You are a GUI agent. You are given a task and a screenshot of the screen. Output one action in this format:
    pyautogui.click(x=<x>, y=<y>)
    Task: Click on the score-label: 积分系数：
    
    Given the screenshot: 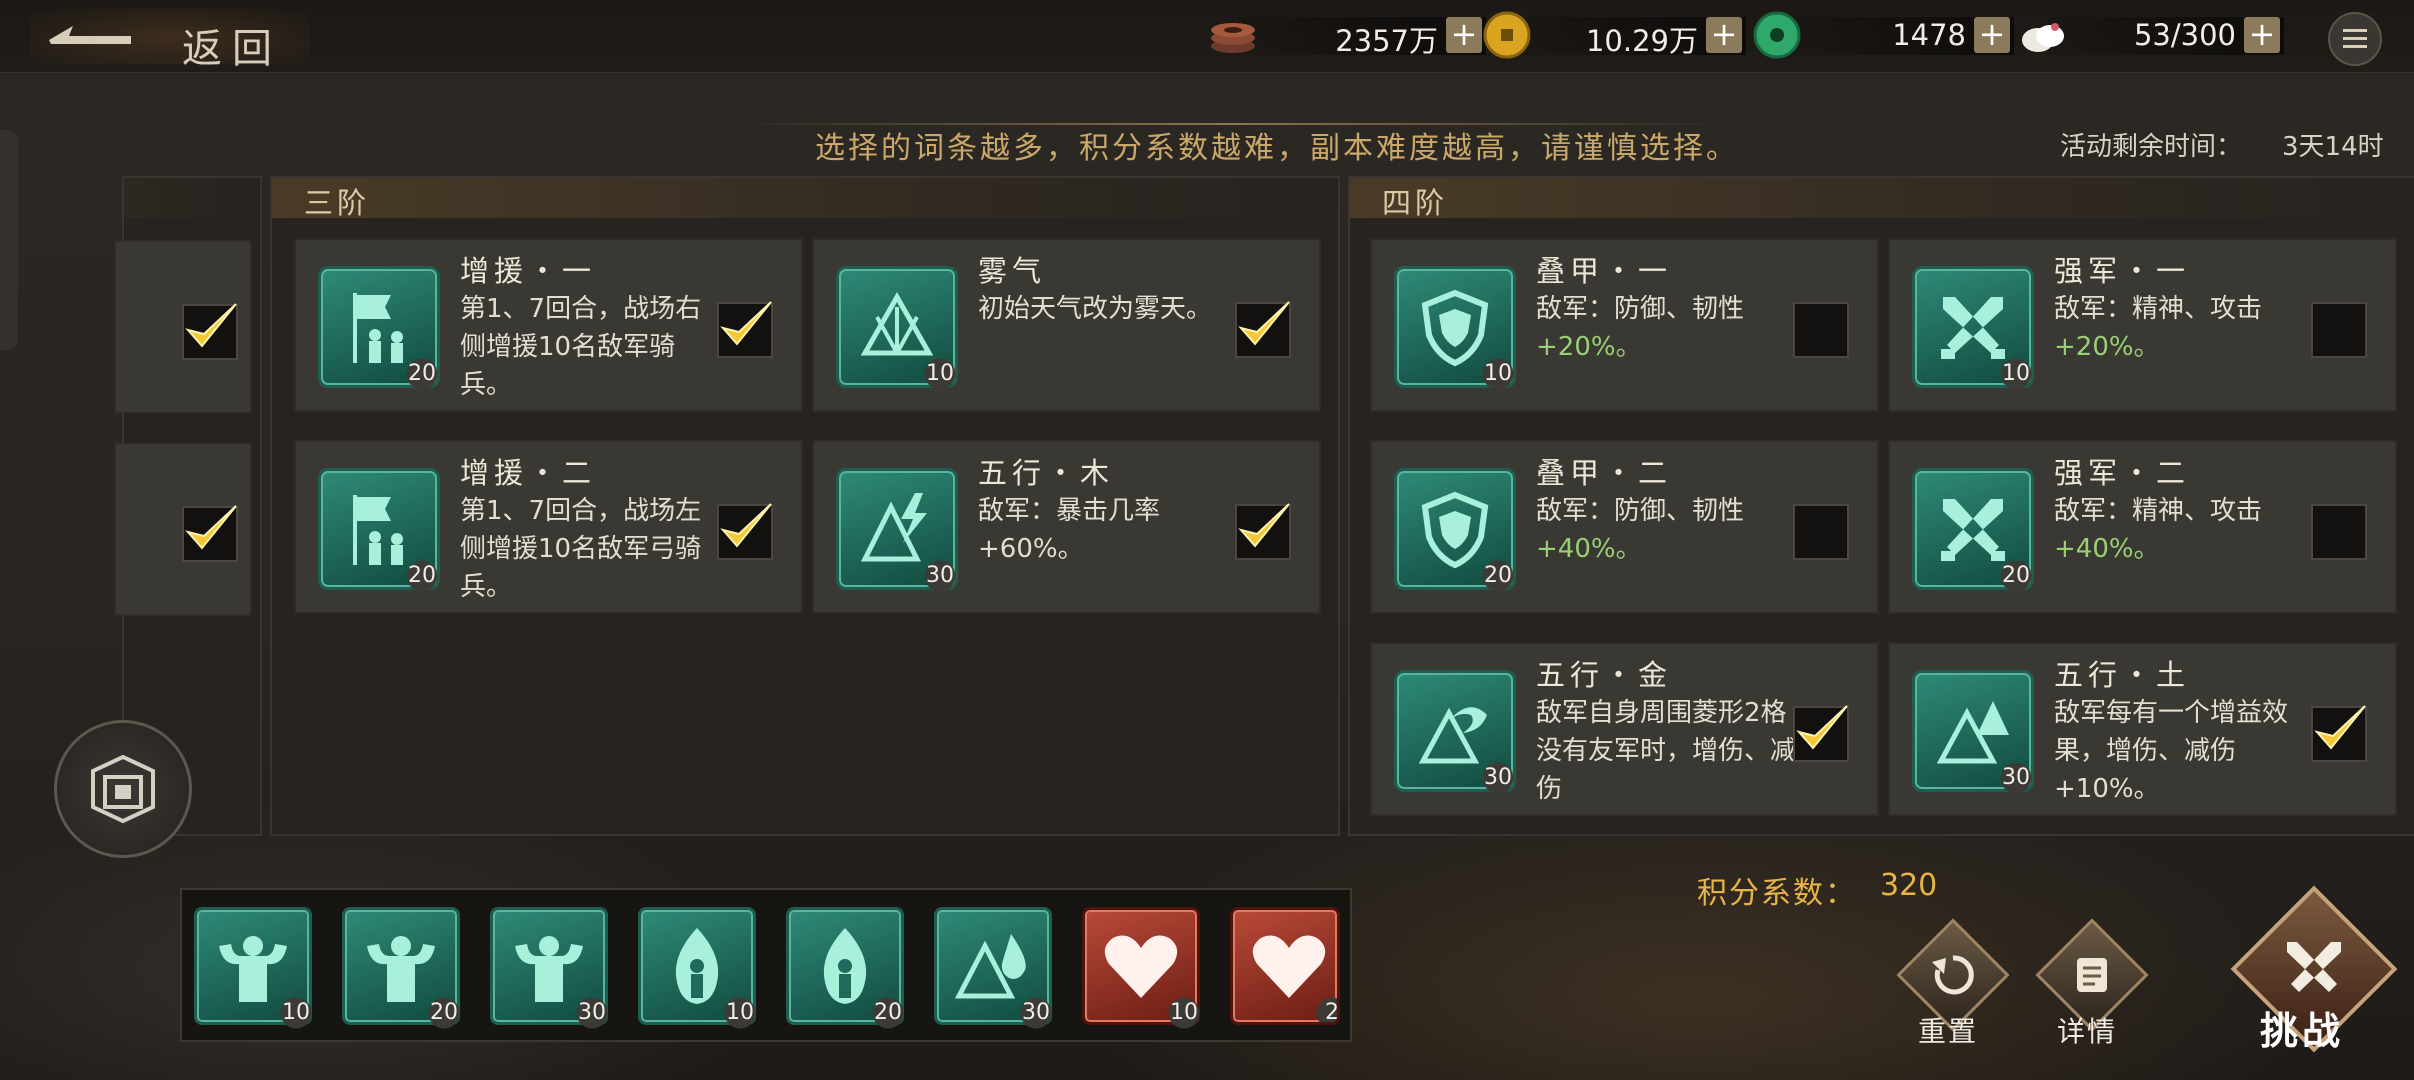 What is the action you would take?
    pyautogui.click(x=1777, y=893)
    